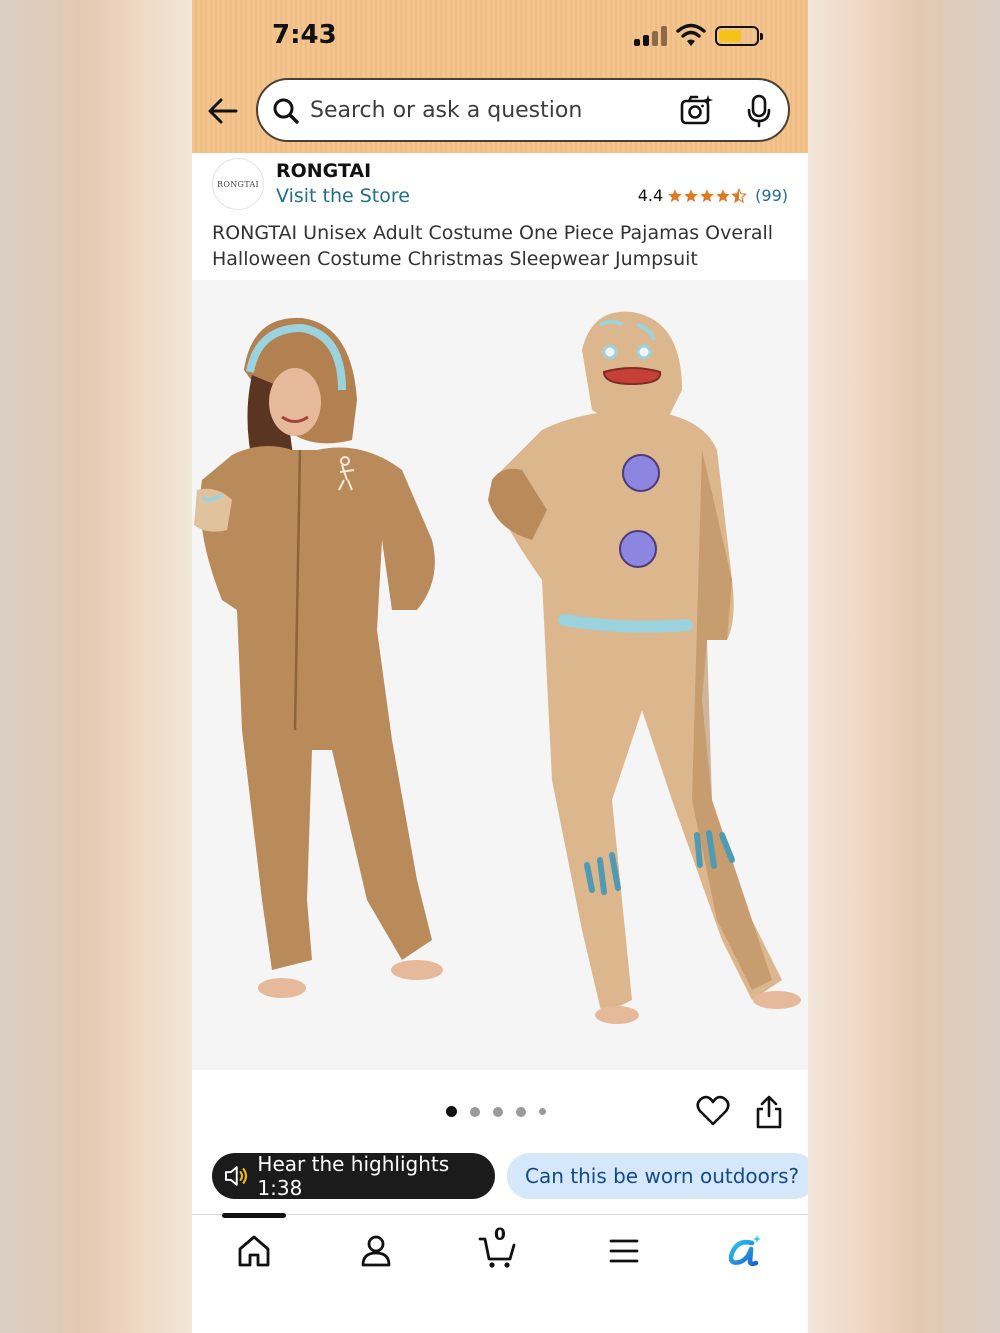 The height and width of the screenshot is (1333, 1000). What do you see at coordinates (343, 196) in the screenshot?
I see `visit-store-link: Visit the Store` at bounding box center [343, 196].